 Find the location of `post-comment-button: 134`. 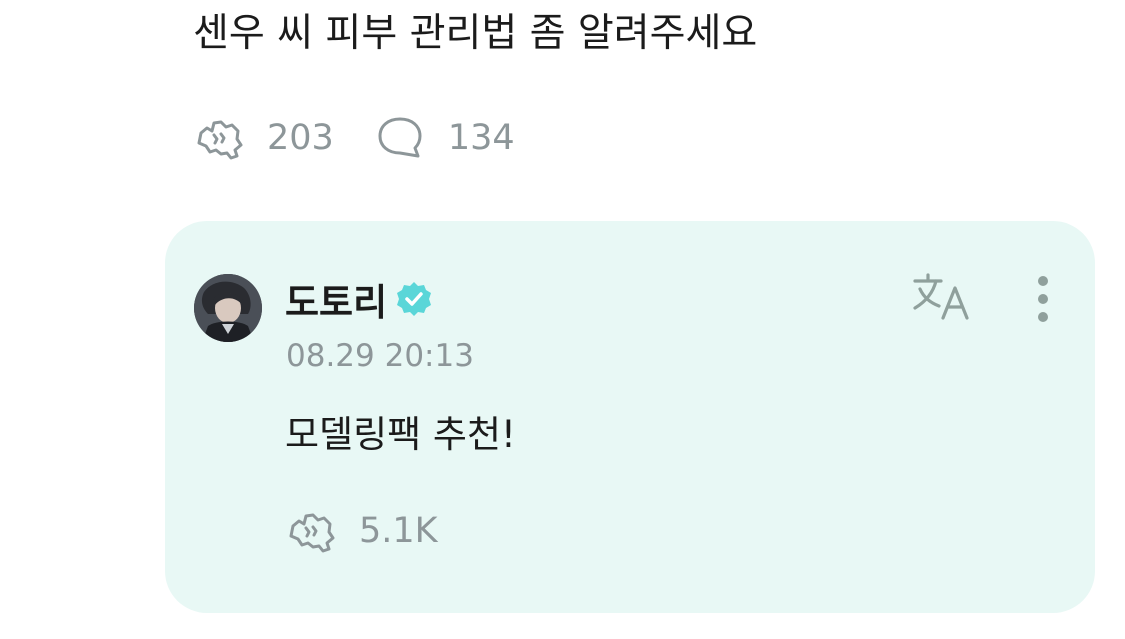

post-comment-button: 134 is located at coordinates (444, 138).